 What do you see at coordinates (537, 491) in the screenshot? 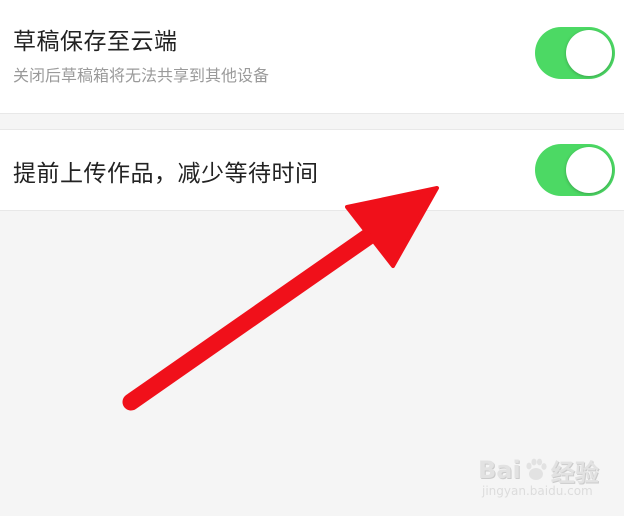
I see `watermark-url: jingyan.baidu.com` at bounding box center [537, 491].